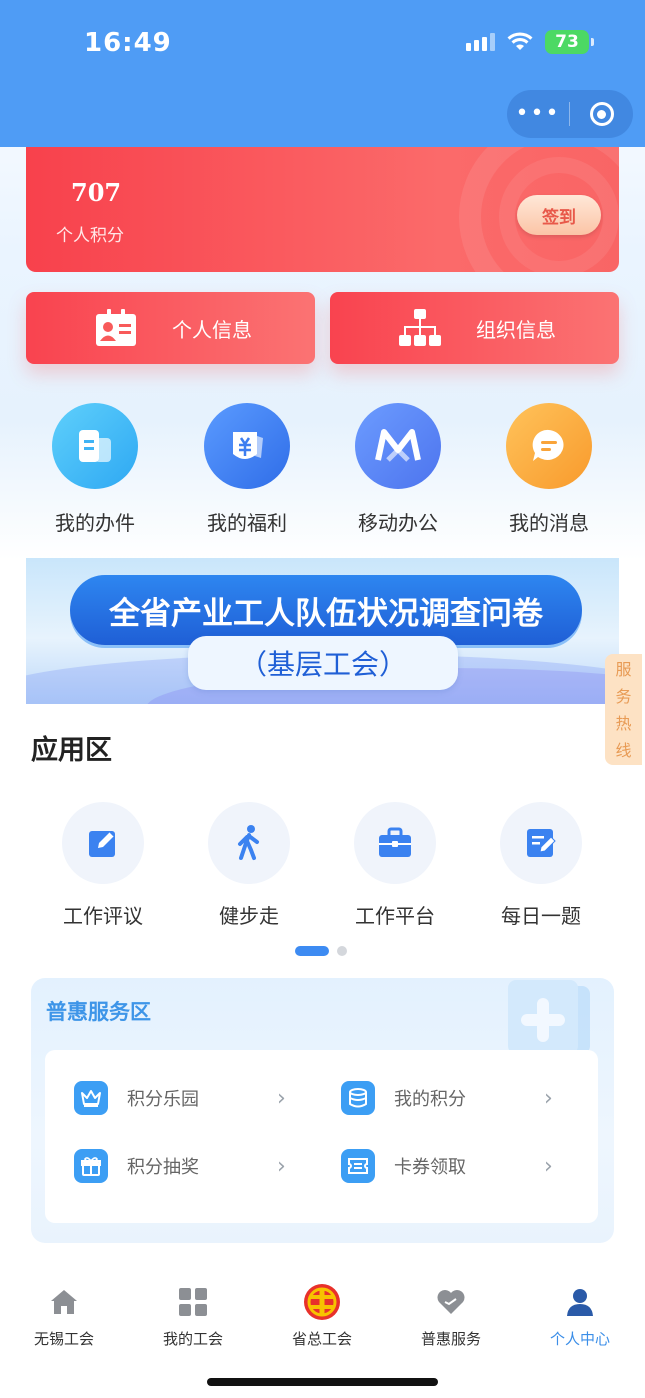  I want to click on app-label: 健步走, so click(249, 916).